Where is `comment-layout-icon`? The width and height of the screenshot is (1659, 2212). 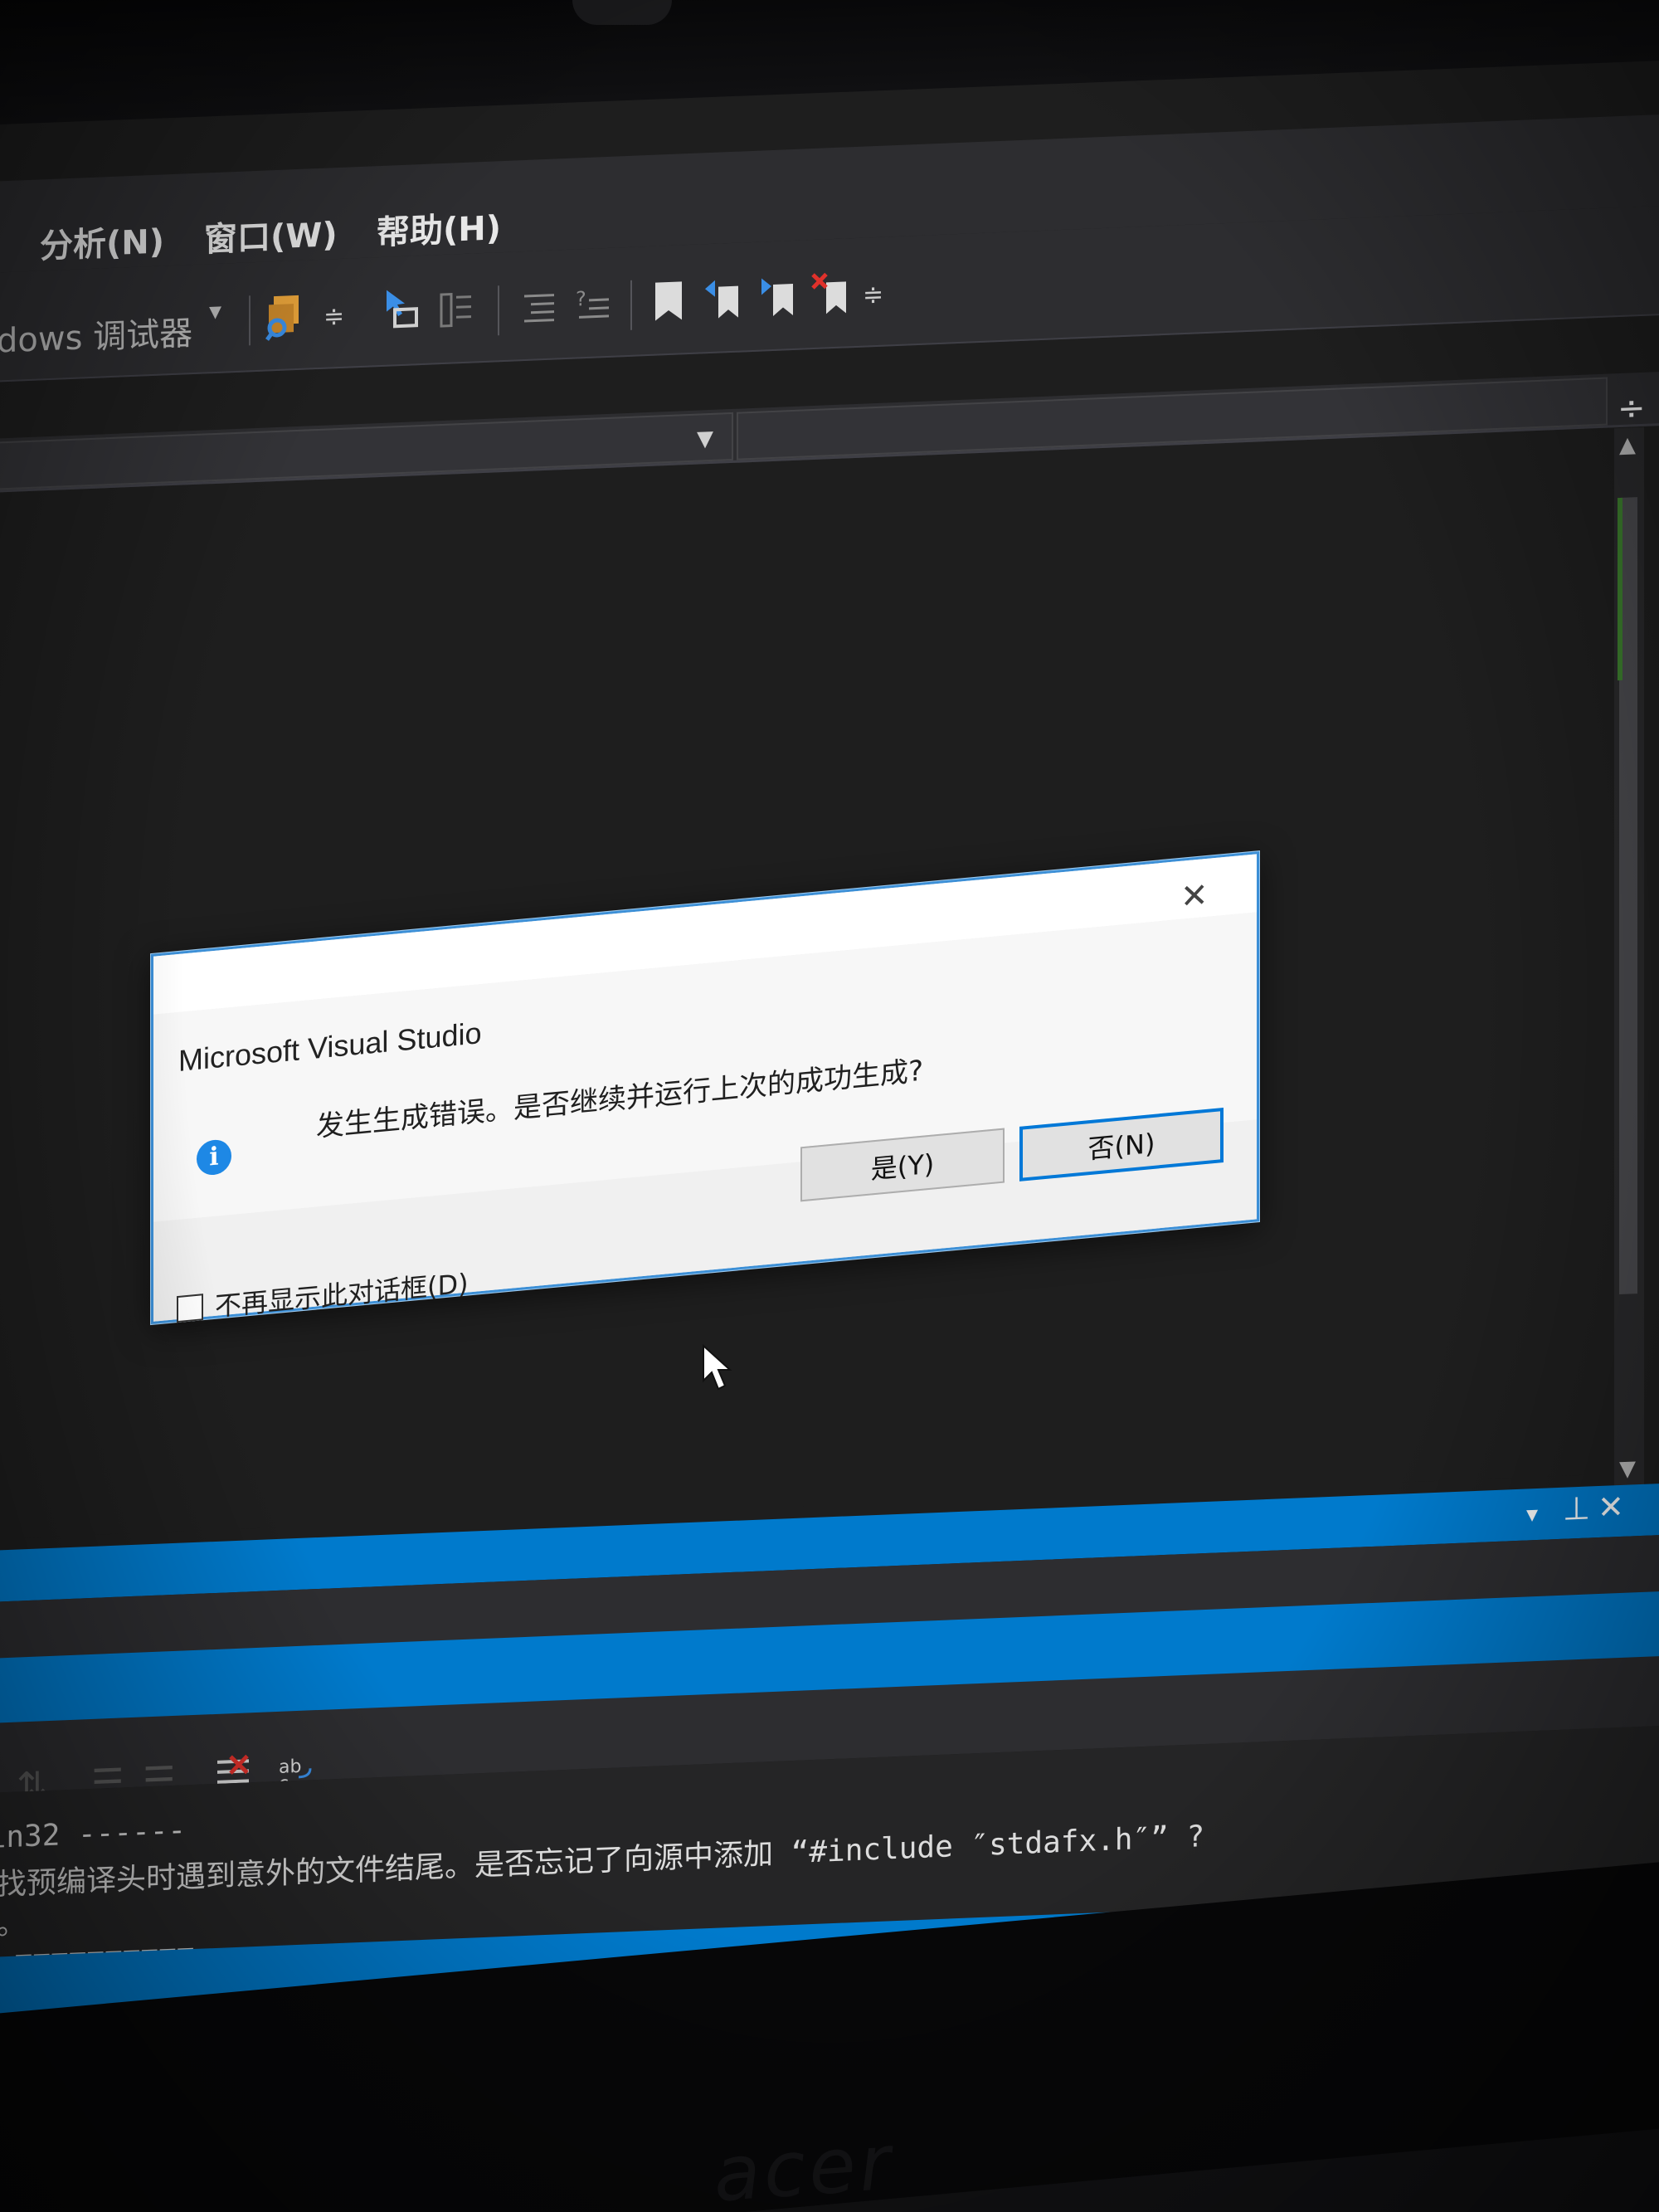
comment-layout-icon is located at coordinates (456, 309).